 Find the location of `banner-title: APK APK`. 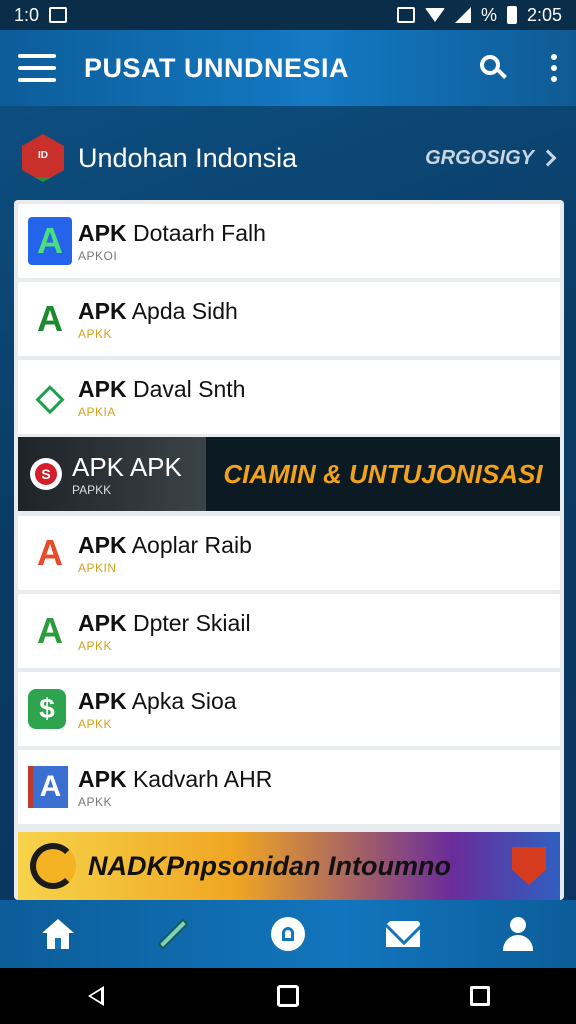

banner-title: APK APK is located at coordinates (127, 466).